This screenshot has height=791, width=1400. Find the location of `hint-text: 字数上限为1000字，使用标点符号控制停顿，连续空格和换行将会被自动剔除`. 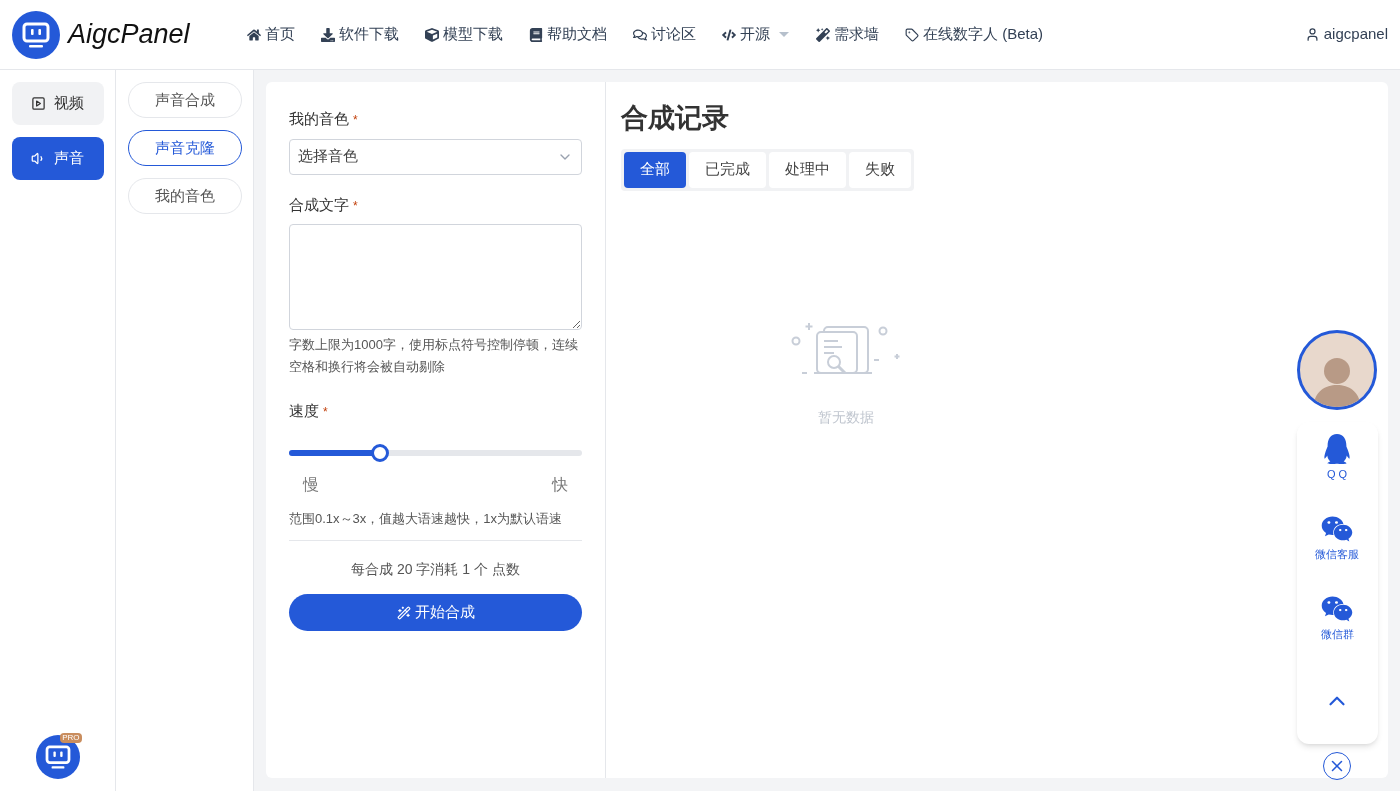

hint-text: 字数上限为1000字，使用标点符号控制停顿，连续空格和换行将会被自动剔除 is located at coordinates (434, 356).